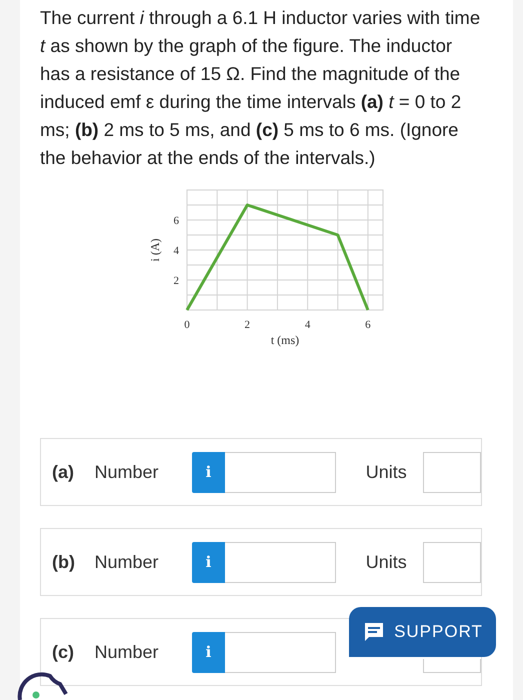 The height and width of the screenshot is (700, 523). What do you see at coordinates (307, 325) in the screenshot?
I see `x-tick-label: 4` at bounding box center [307, 325].